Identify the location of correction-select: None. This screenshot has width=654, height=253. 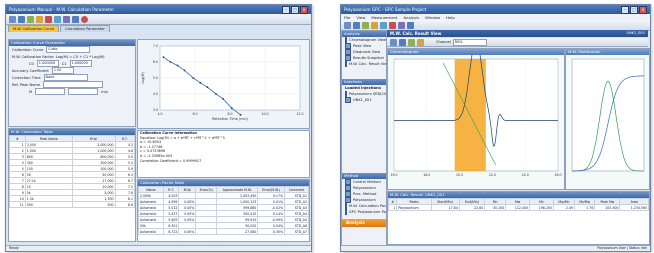
(65, 77).